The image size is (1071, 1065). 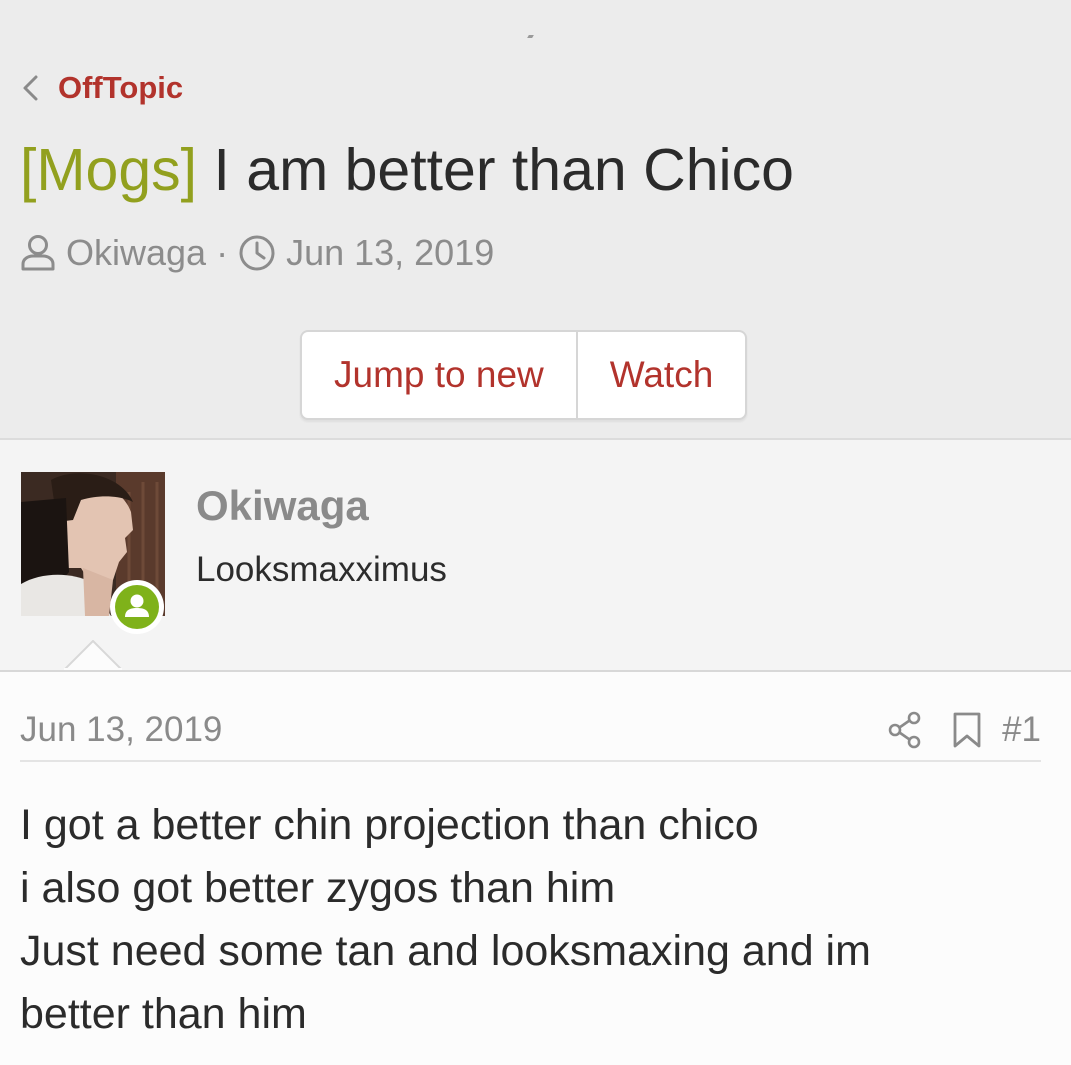 I want to click on post-text-line: i also got better zygos than him, so click(x=318, y=888).